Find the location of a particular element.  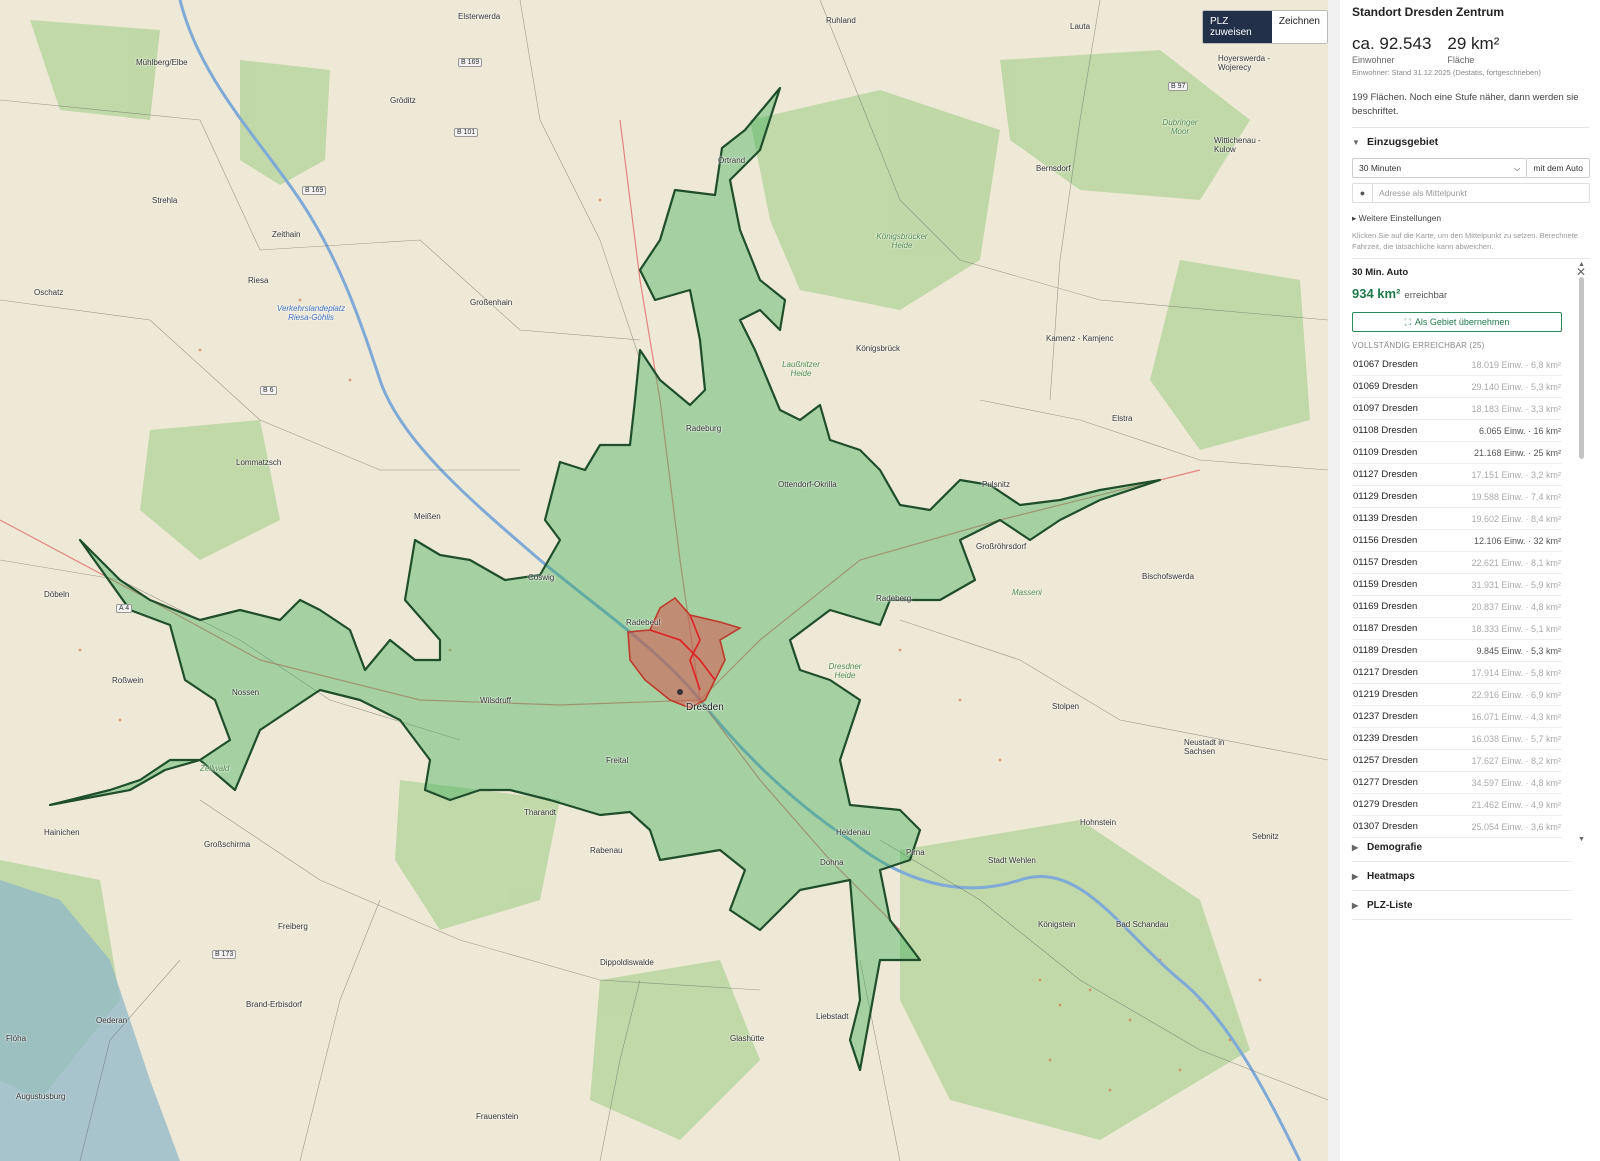

plz-row: 01187 Dresden 18.333 Einw. · 5,1 km² is located at coordinates (1457, 629).